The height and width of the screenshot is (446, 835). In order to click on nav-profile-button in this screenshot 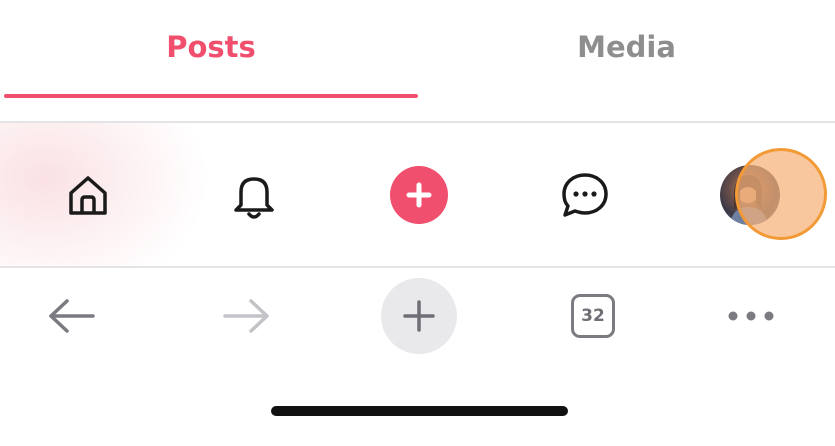, I will do `click(750, 195)`.